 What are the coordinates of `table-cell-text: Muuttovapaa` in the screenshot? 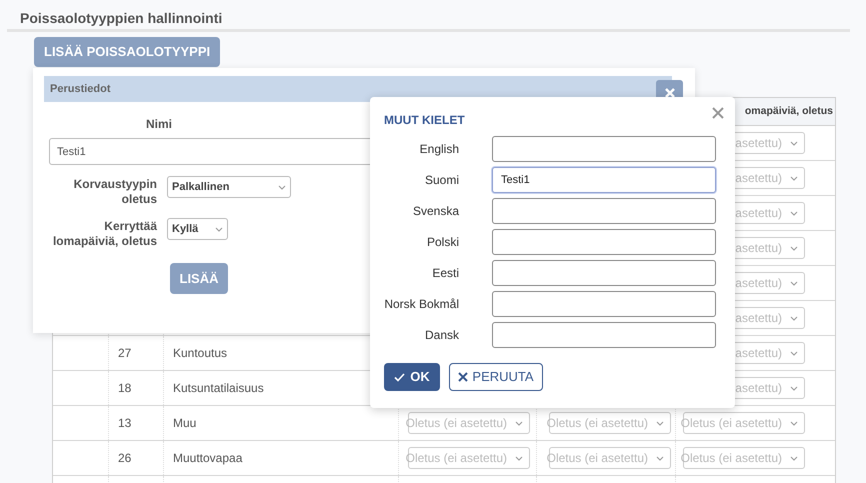 It's located at (207, 458).